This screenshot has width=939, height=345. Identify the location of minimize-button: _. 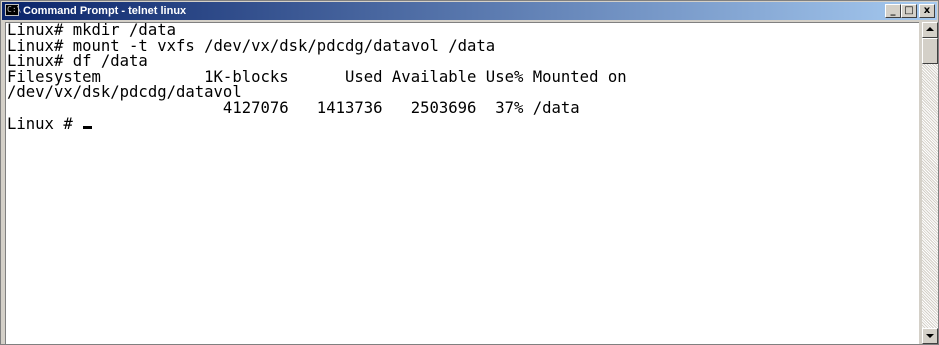
(893, 11).